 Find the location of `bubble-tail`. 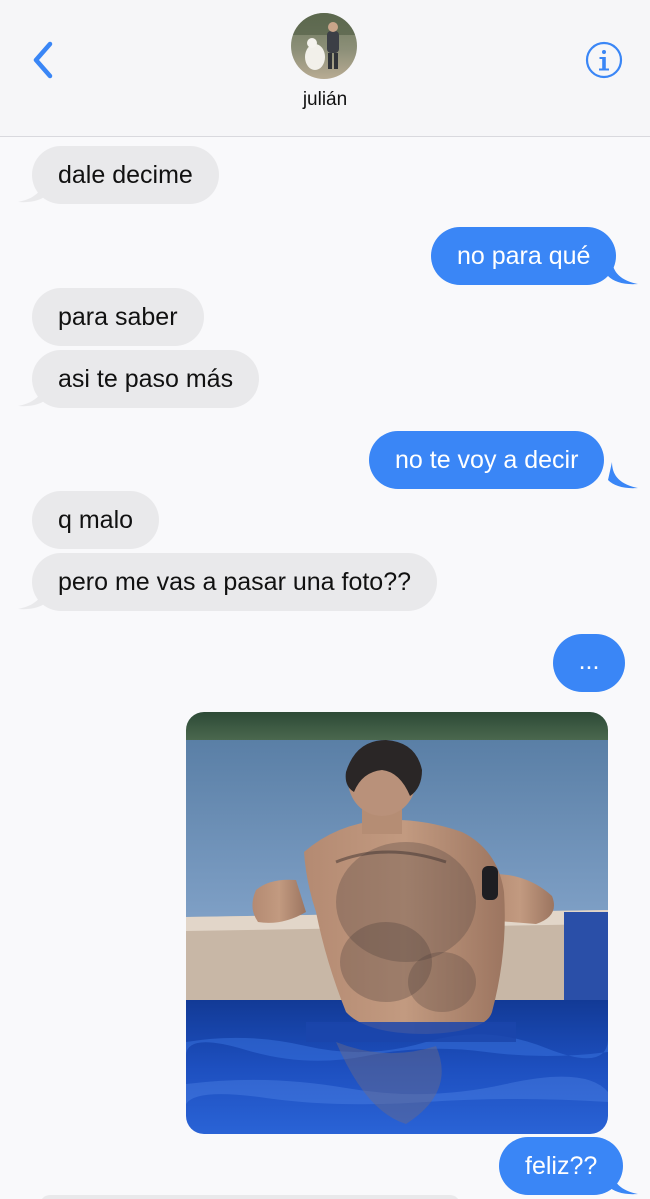

bubble-tail is located at coordinates (623, 475).